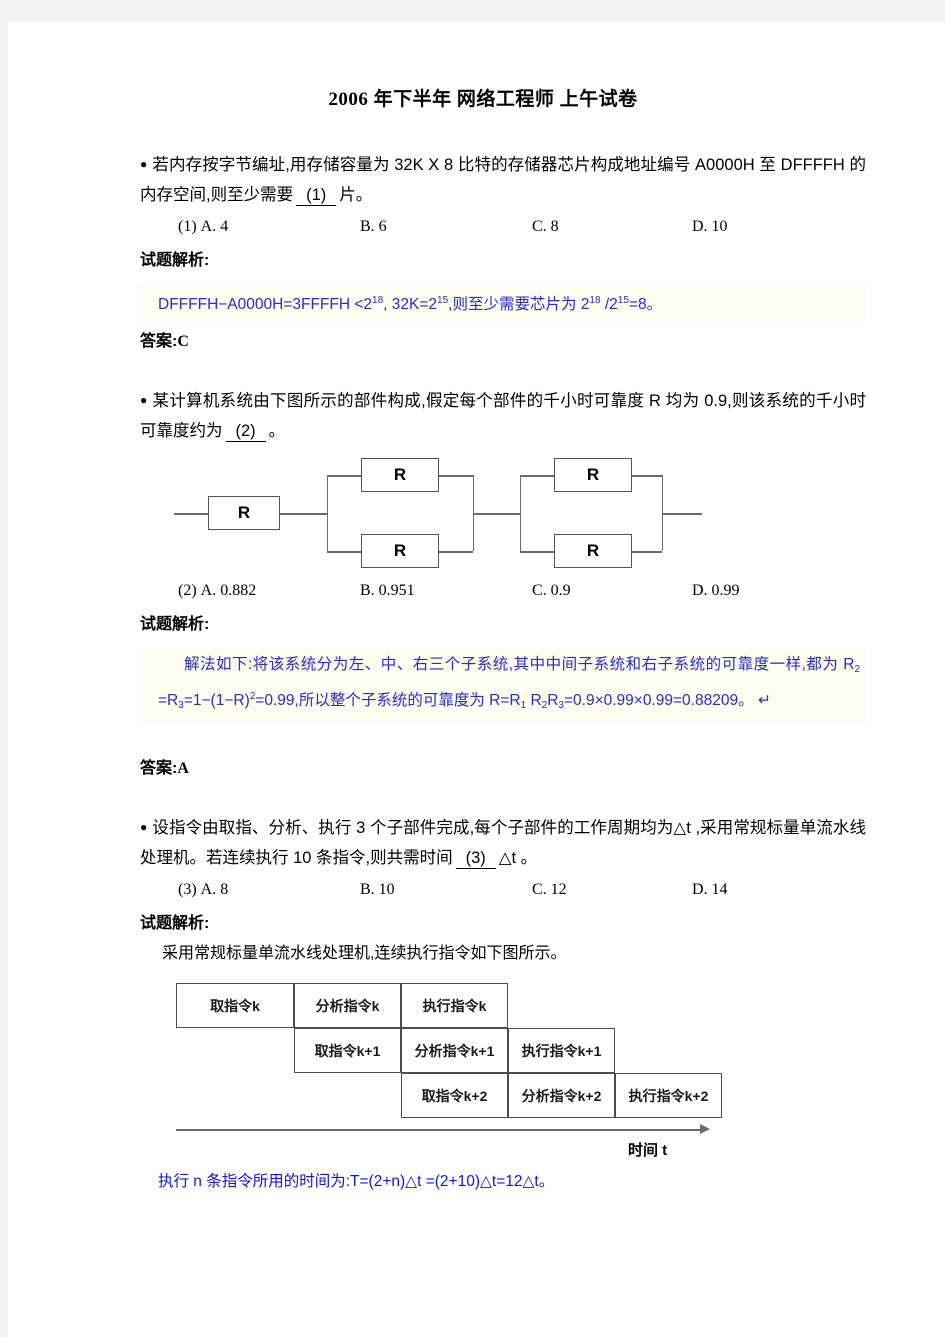  Describe the element at coordinates (400, 551) in the screenshot. I see `reliability-block-g2-bottom: R` at that location.